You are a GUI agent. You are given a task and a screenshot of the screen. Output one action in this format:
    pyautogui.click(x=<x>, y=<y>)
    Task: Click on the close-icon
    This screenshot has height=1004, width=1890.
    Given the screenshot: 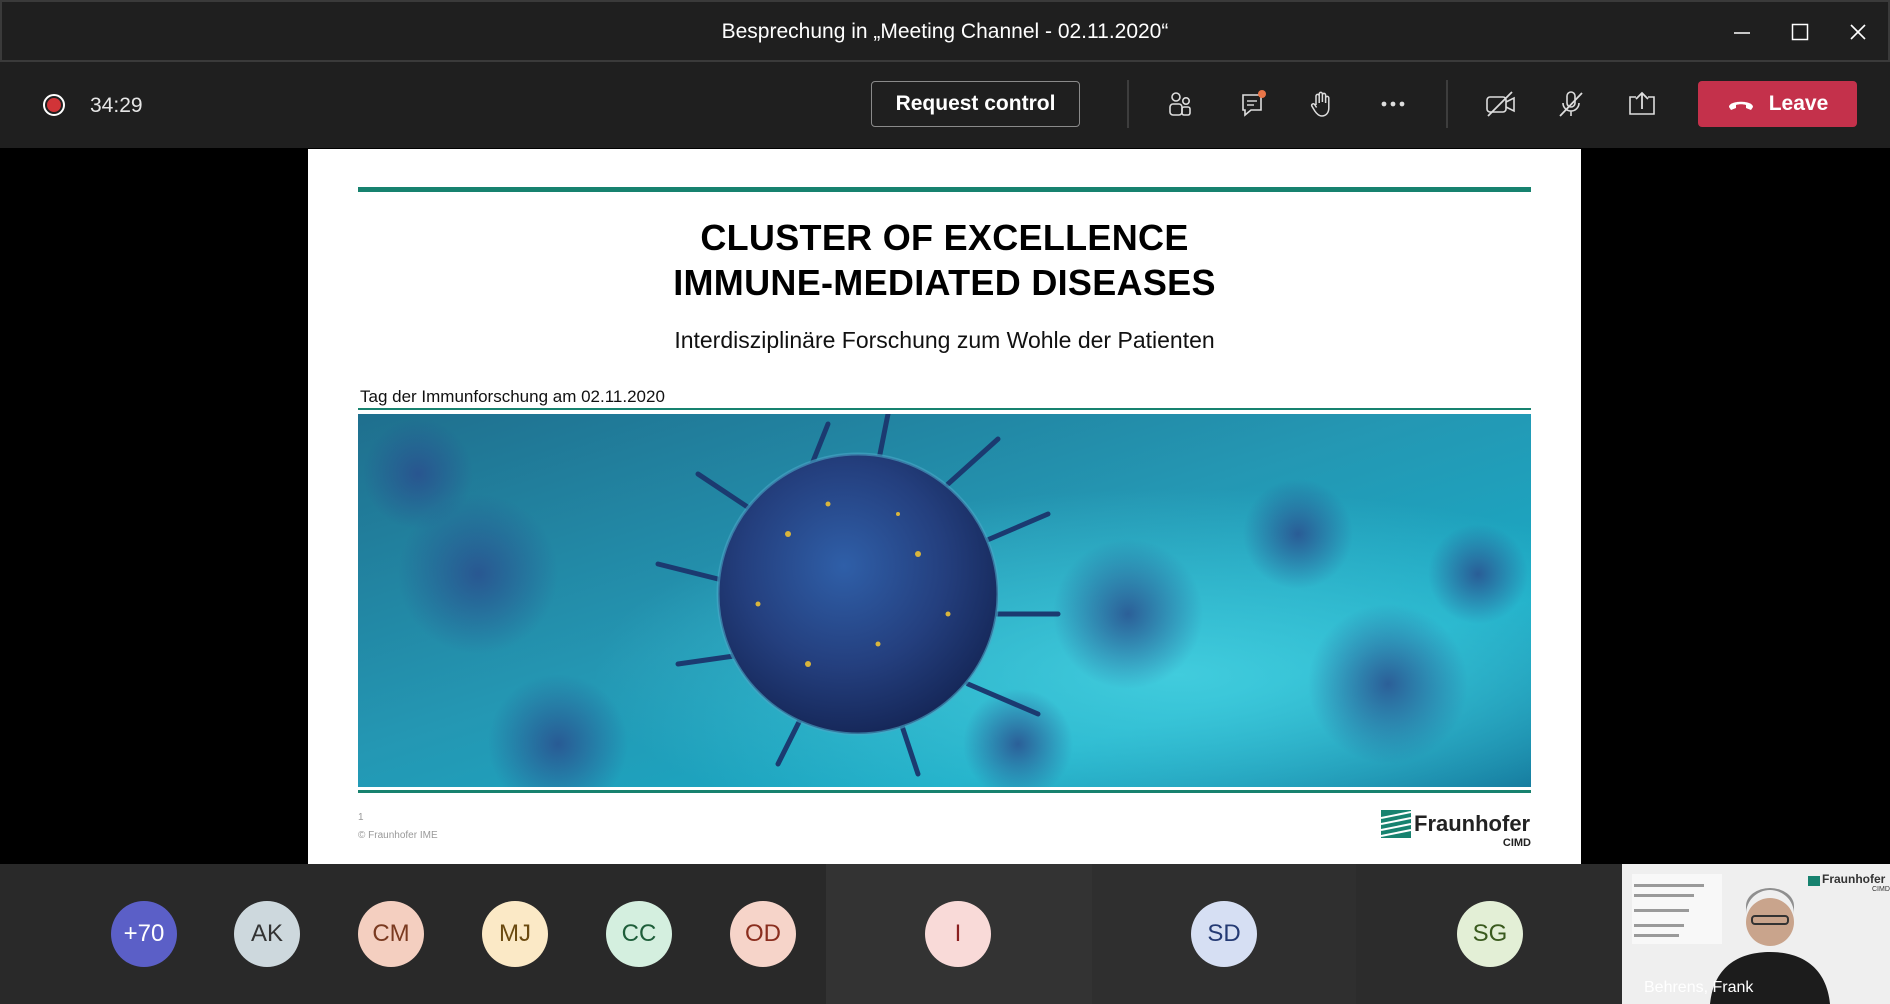 What is the action you would take?
    pyautogui.click(x=1858, y=32)
    